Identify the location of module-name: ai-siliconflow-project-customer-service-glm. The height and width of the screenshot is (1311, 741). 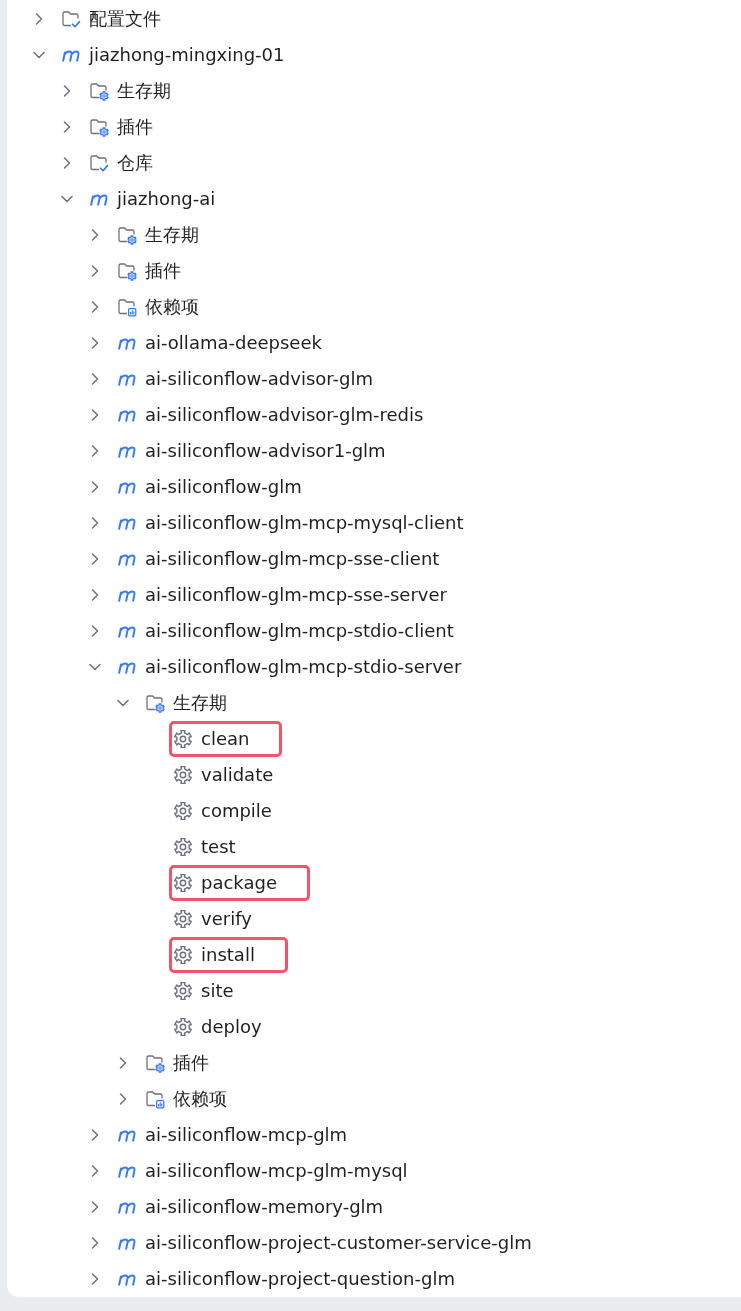
(338, 1243).